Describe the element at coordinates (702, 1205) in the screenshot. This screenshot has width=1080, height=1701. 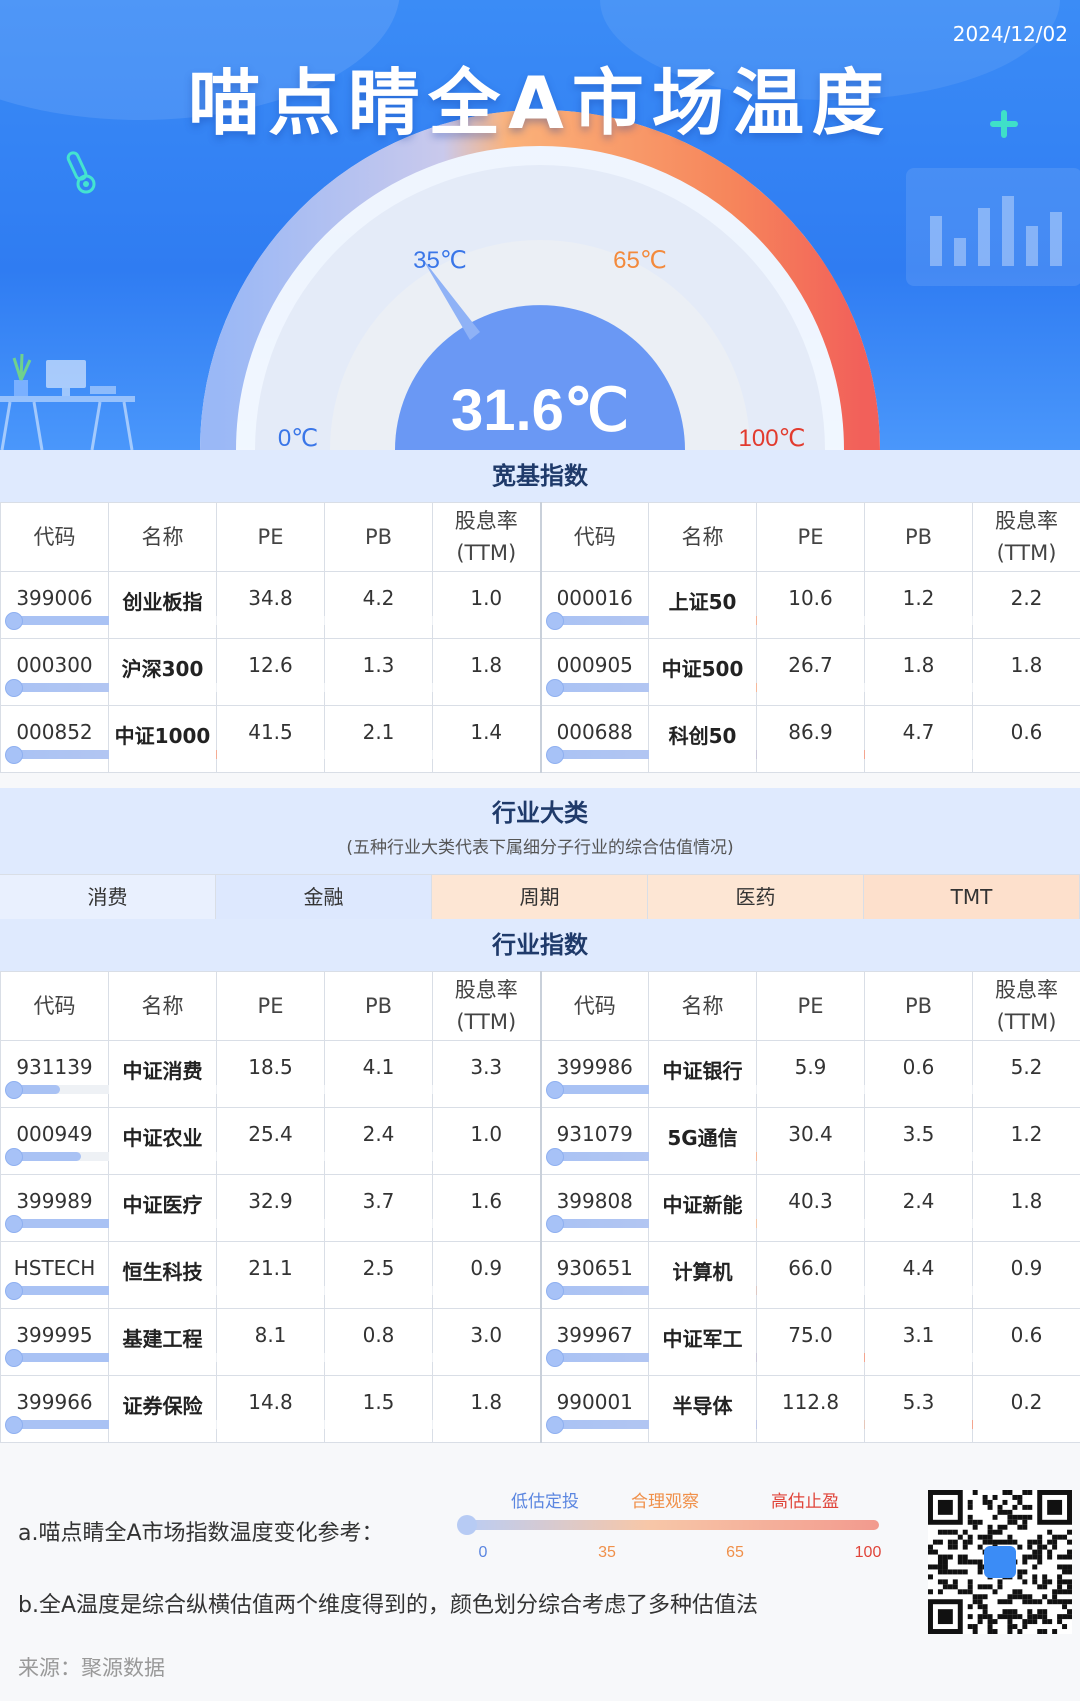
I see `cell-name-text: 中证新能` at that location.